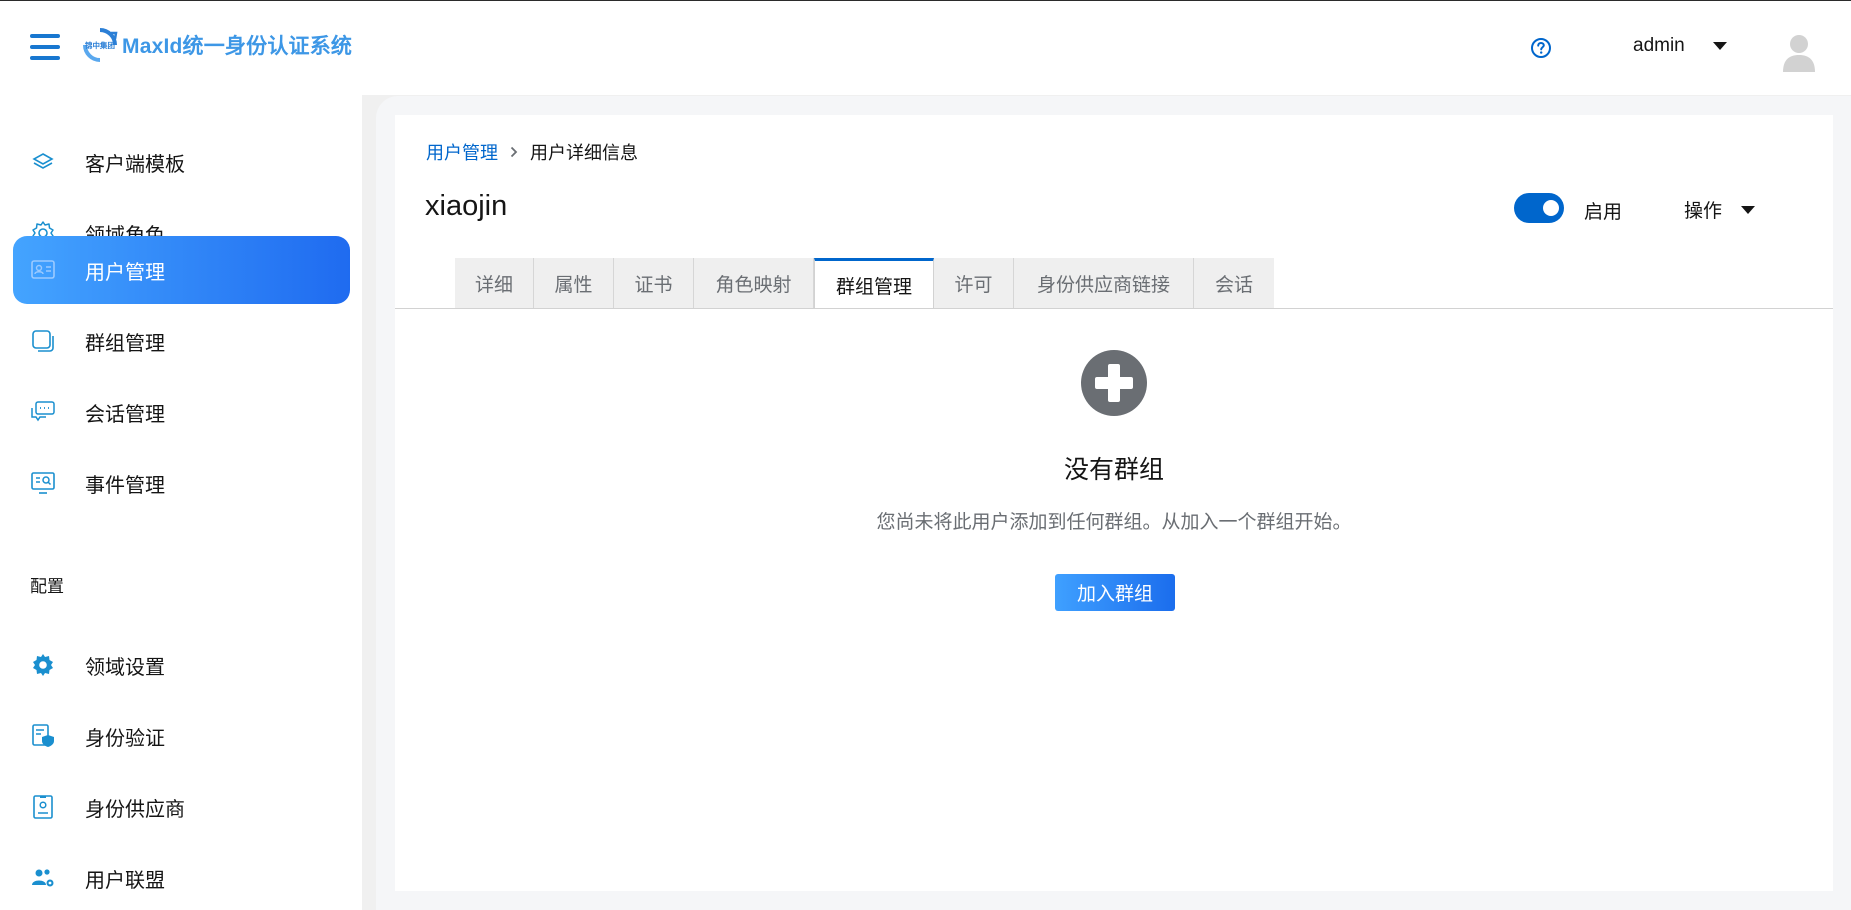  I want to click on id-card-icon, so click(43, 270).